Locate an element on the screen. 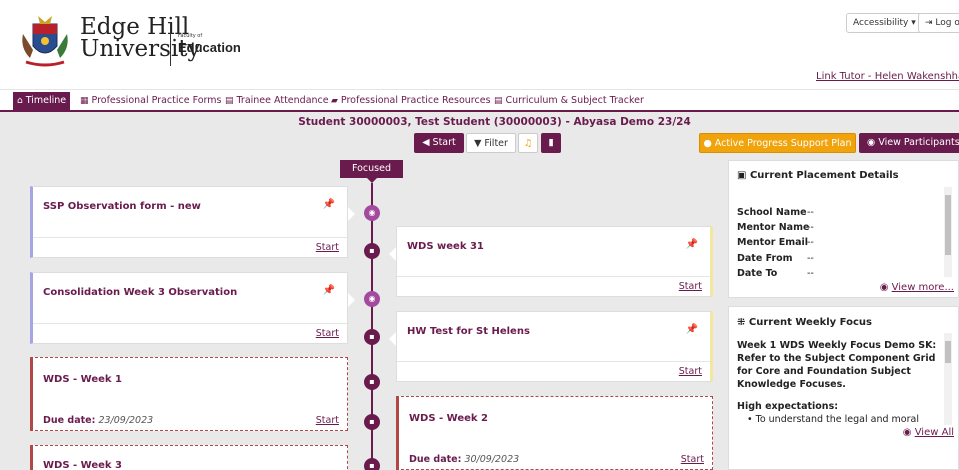 This screenshot has width=959, height=470. bookmark-button: ▮ is located at coordinates (551, 143).